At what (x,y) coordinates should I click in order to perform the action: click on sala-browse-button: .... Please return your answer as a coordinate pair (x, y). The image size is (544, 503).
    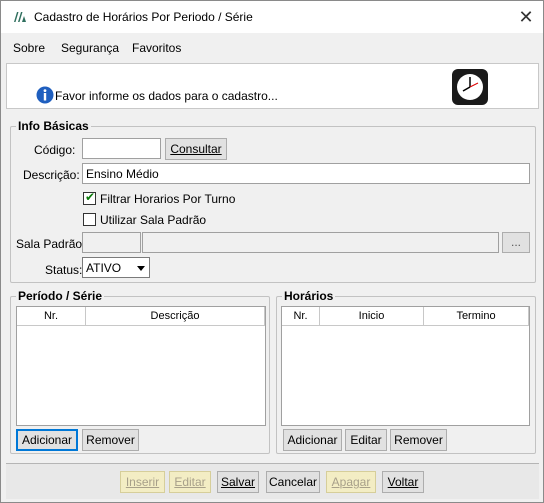
    Looking at the image, I should click on (516, 242).